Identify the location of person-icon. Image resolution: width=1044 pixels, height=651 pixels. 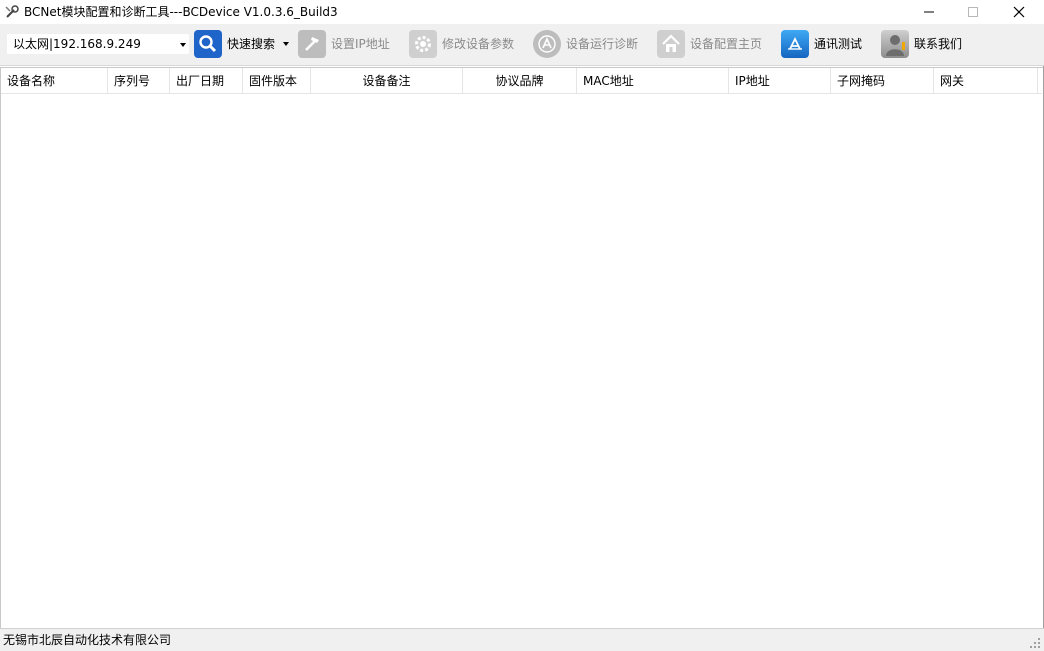
(895, 44).